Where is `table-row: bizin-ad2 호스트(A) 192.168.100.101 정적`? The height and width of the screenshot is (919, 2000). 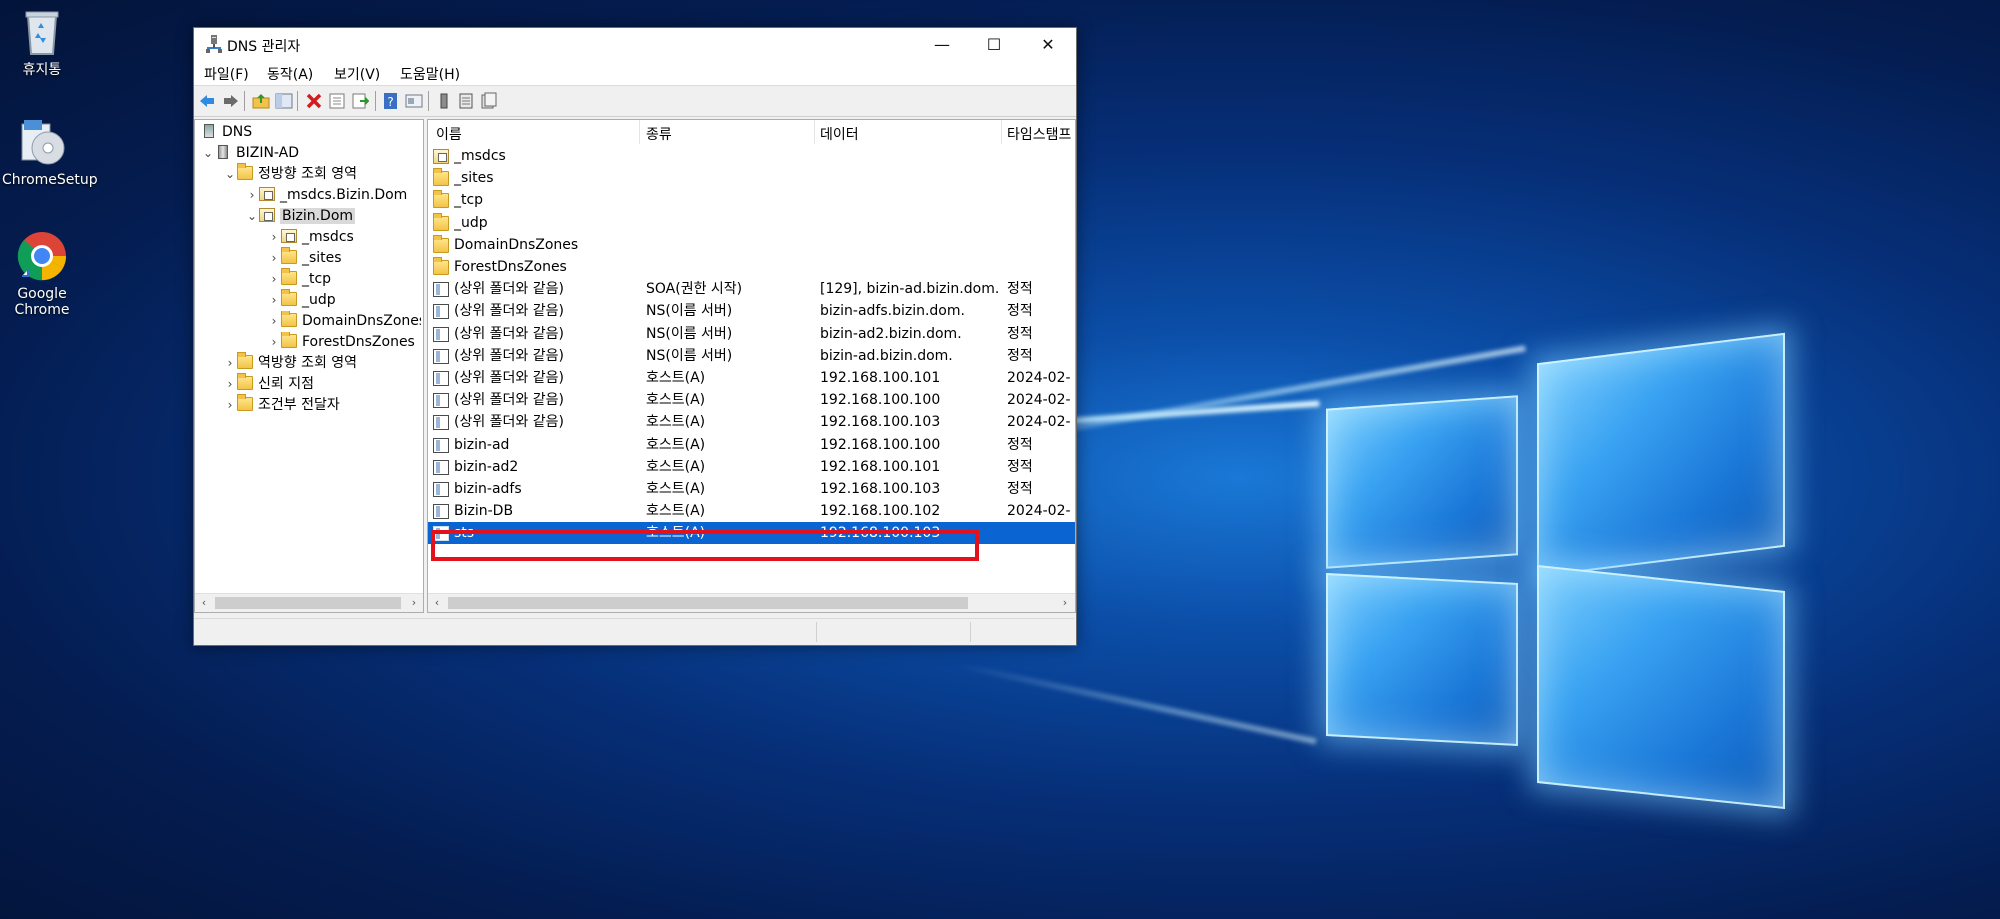 table-row: bizin-ad2 호스트(A) 192.168.100.101 정적 is located at coordinates (751, 467).